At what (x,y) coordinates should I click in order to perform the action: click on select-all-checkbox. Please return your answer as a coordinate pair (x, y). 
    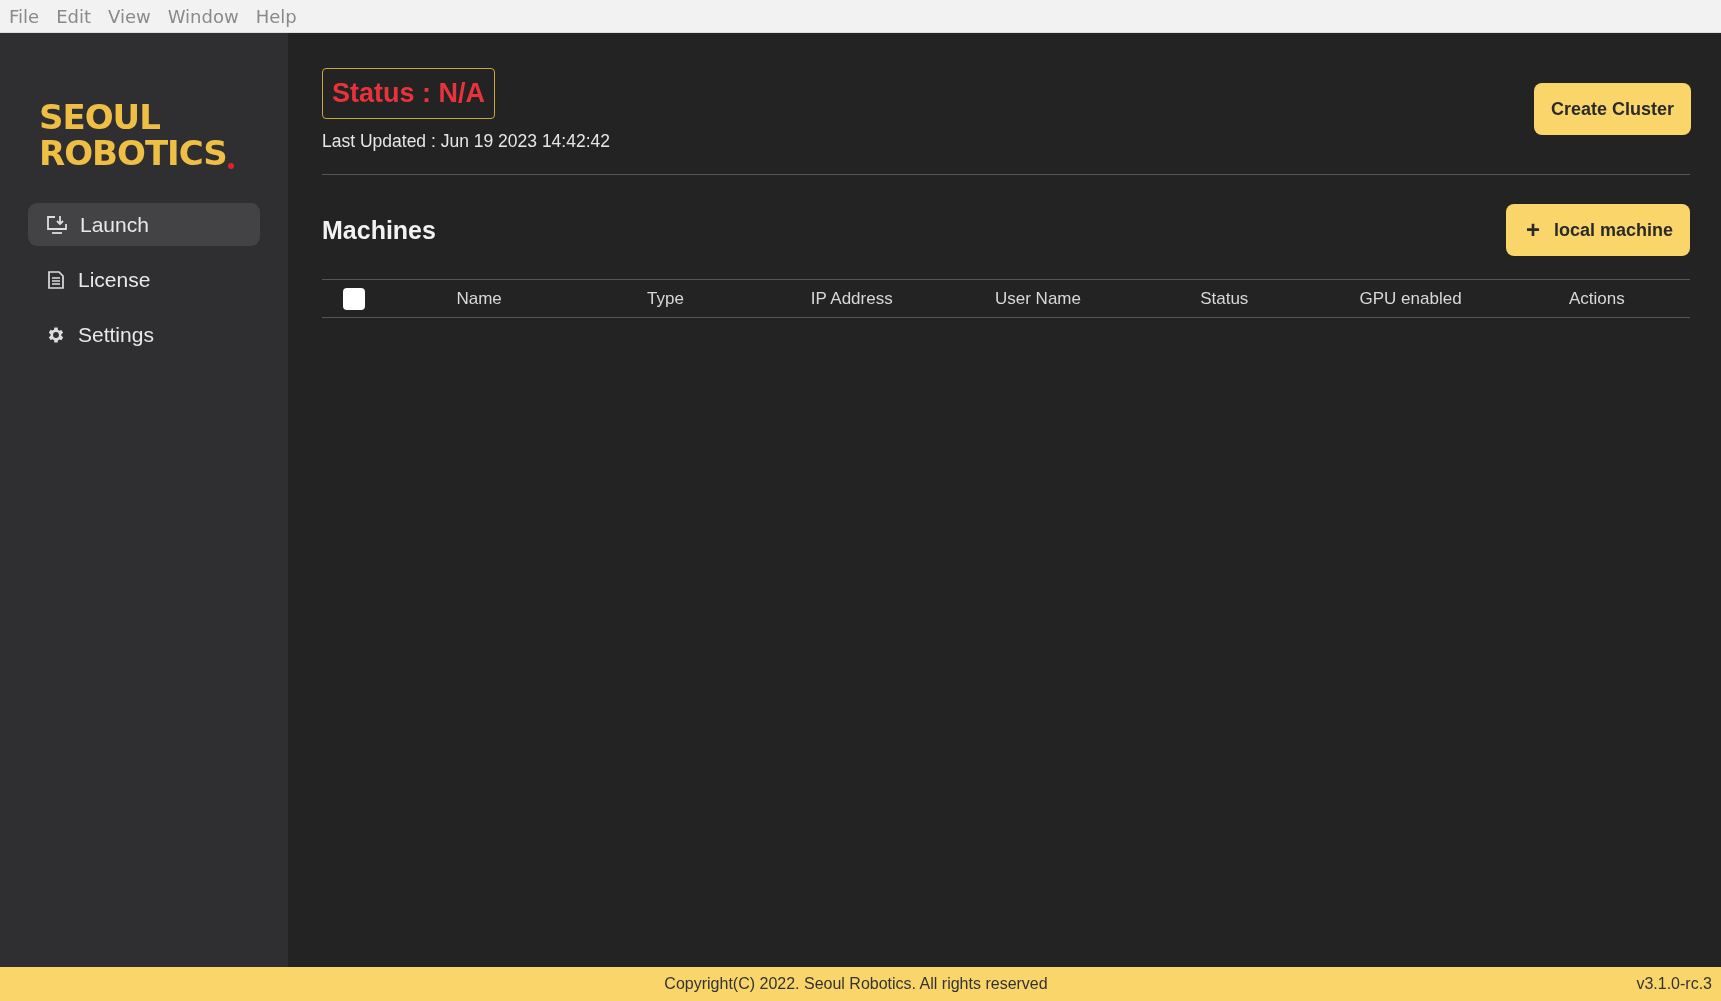
    Looking at the image, I should click on (354, 298).